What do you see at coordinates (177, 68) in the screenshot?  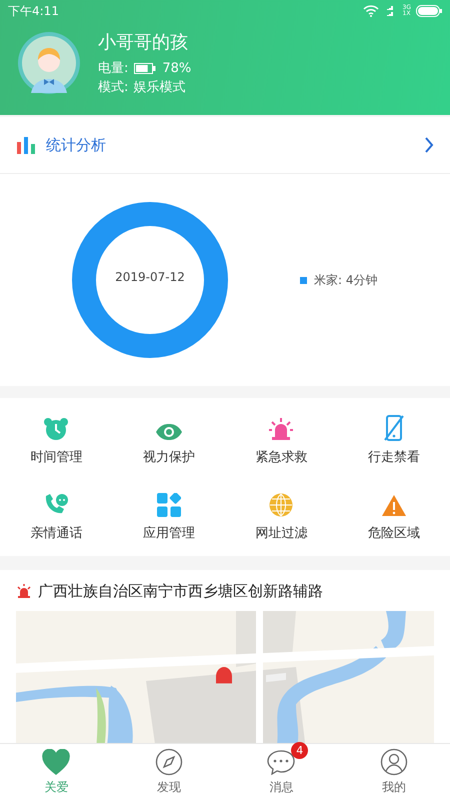 I see `battery-percent: 78%` at bounding box center [177, 68].